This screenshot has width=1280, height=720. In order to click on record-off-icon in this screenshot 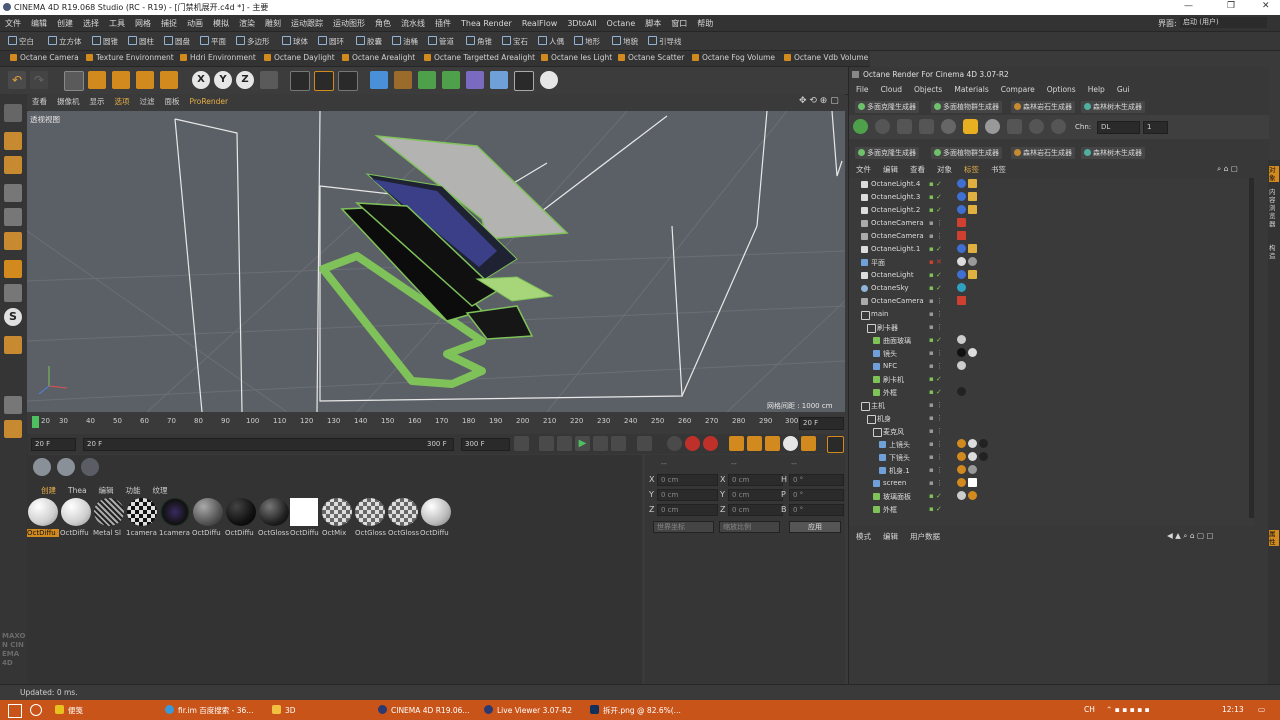, I will do `click(674, 443)`.